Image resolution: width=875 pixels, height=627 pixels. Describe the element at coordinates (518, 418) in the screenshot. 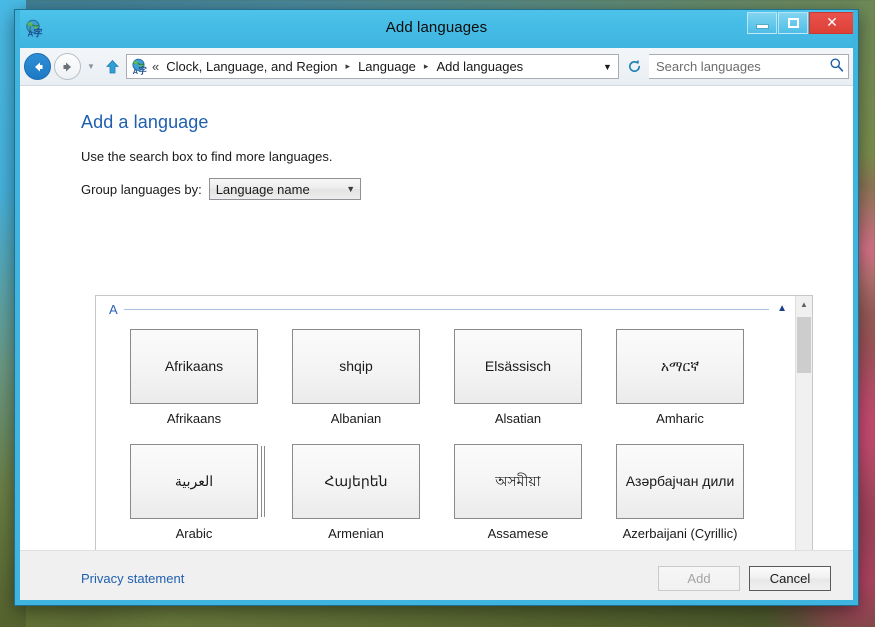

I see `language-english-name: Alsatian` at that location.